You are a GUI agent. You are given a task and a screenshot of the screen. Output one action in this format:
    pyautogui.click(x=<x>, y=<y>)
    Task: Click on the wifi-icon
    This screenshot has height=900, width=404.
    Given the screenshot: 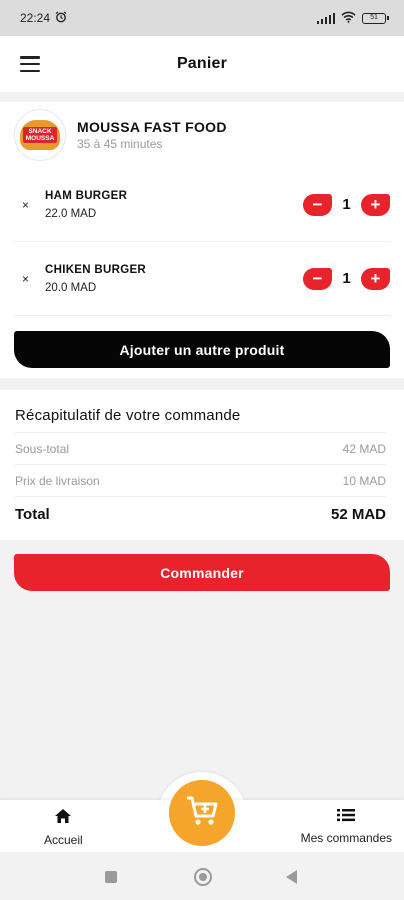 What is the action you would take?
    pyautogui.click(x=348, y=18)
    